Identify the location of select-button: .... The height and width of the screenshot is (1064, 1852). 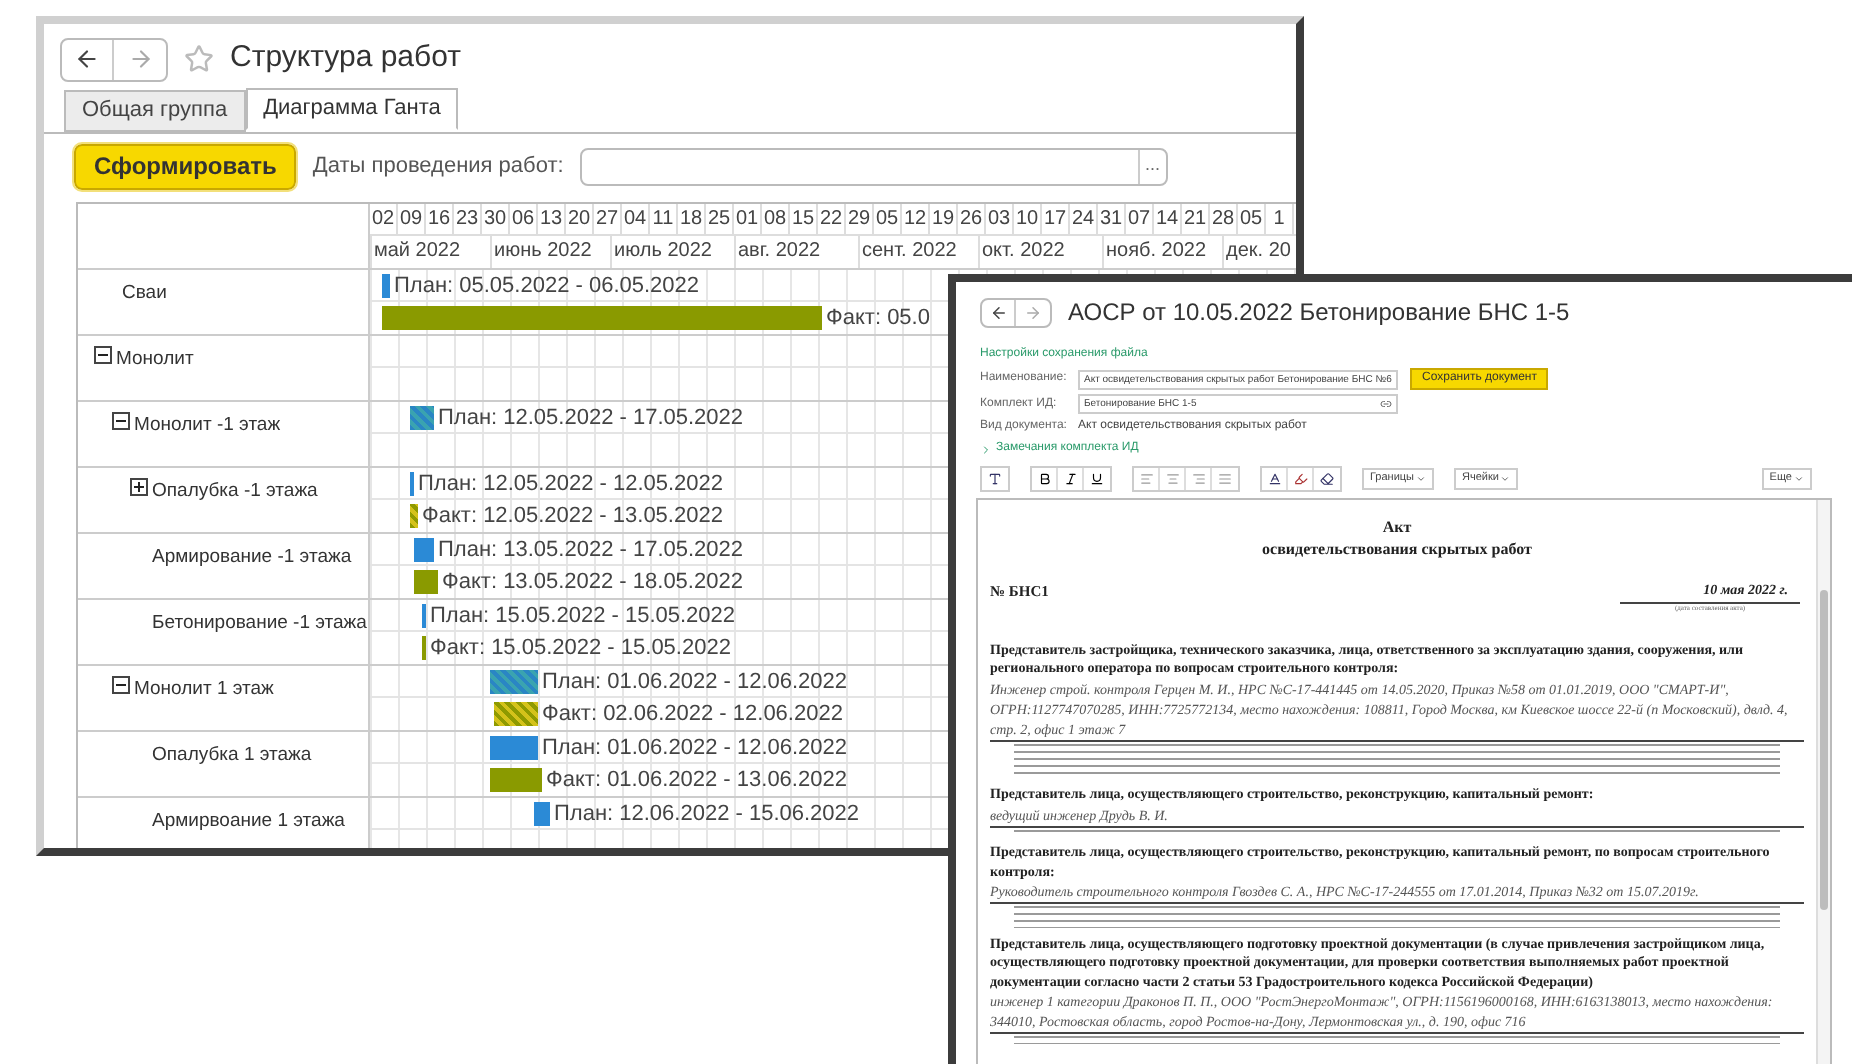
(1151, 166).